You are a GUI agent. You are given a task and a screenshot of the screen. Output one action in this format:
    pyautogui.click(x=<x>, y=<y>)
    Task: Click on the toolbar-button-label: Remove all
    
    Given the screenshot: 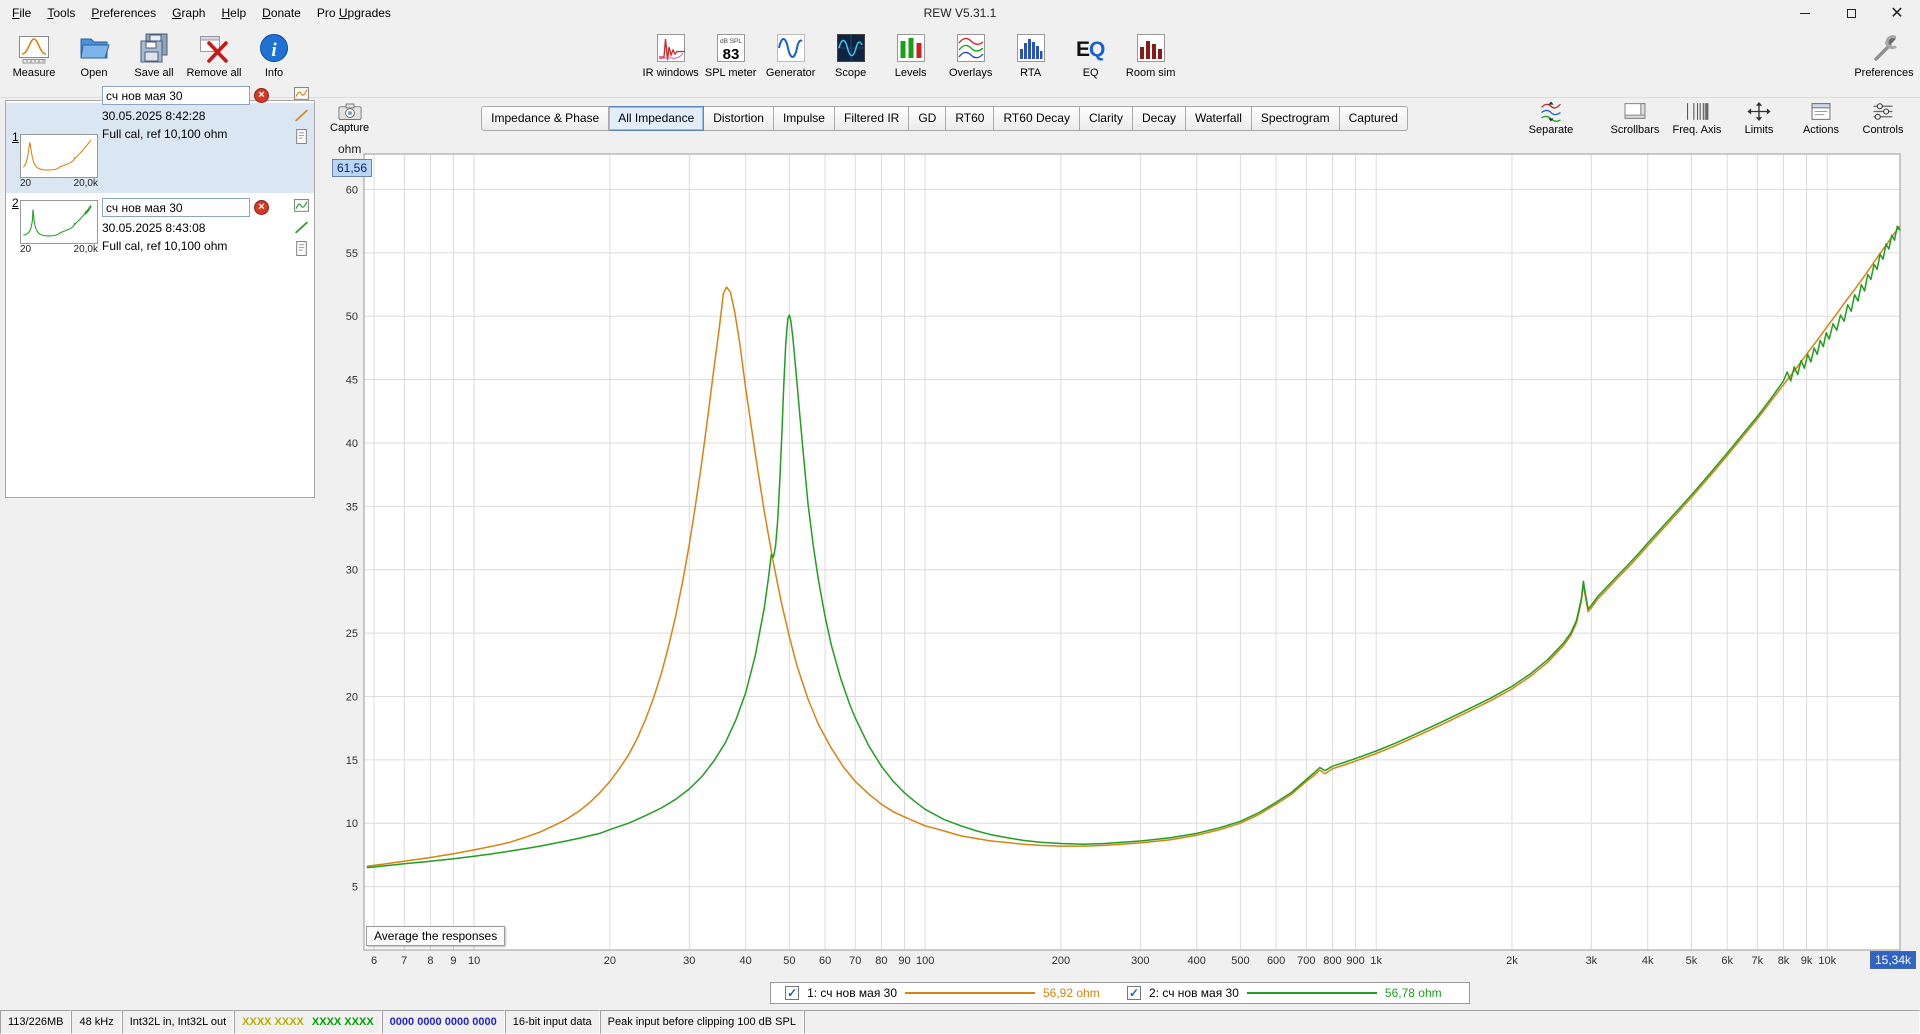 What is the action you would take?
    pyautogui.click(x=214, y=73)
    